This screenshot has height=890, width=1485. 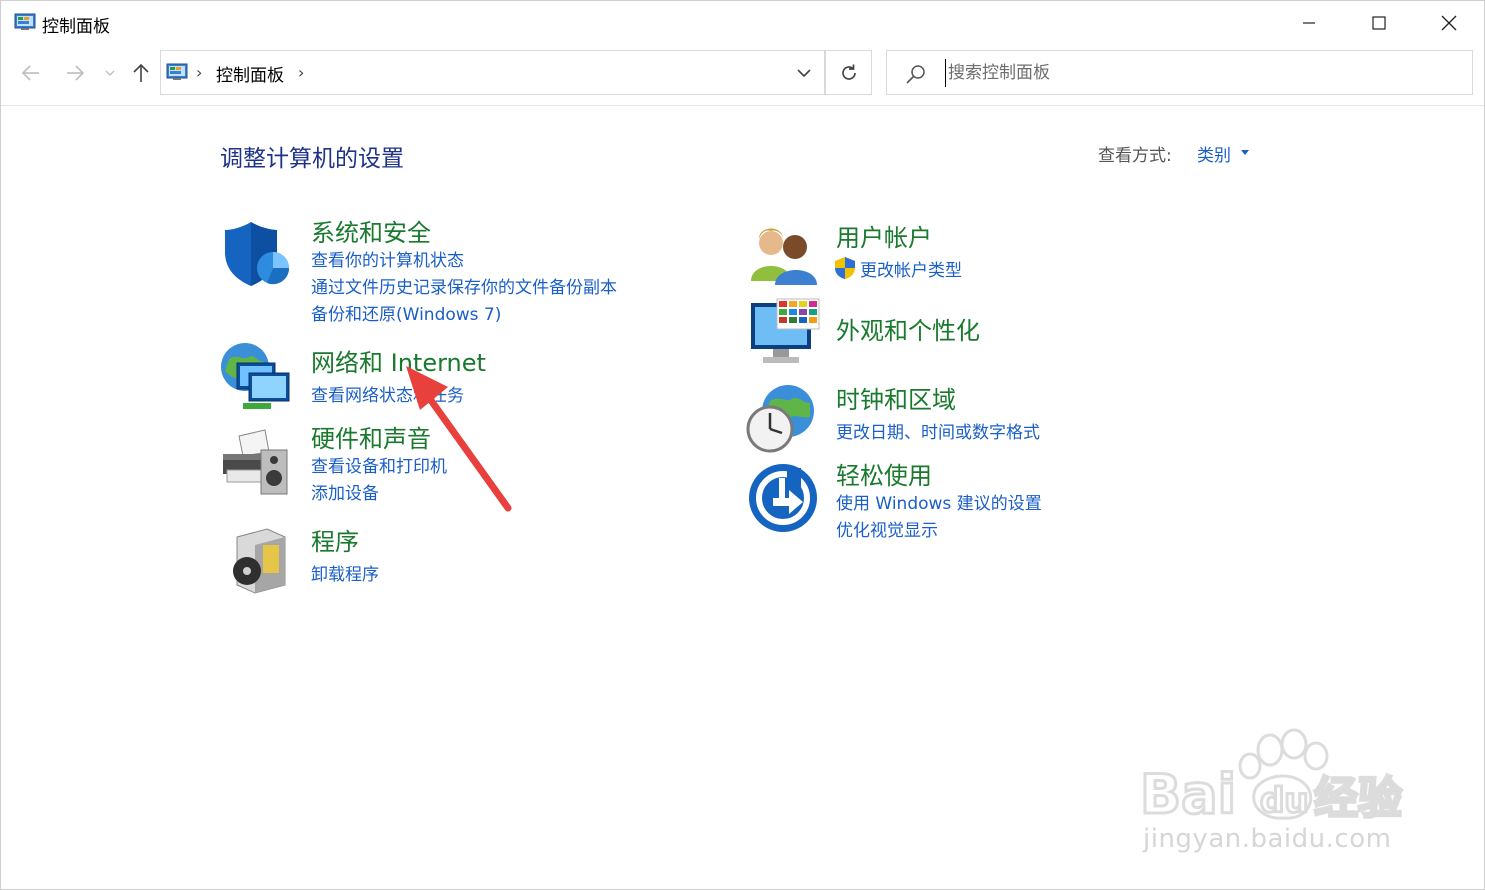 I want to click on page-title: 调整计算机的设置, so click(x=312, y=159).